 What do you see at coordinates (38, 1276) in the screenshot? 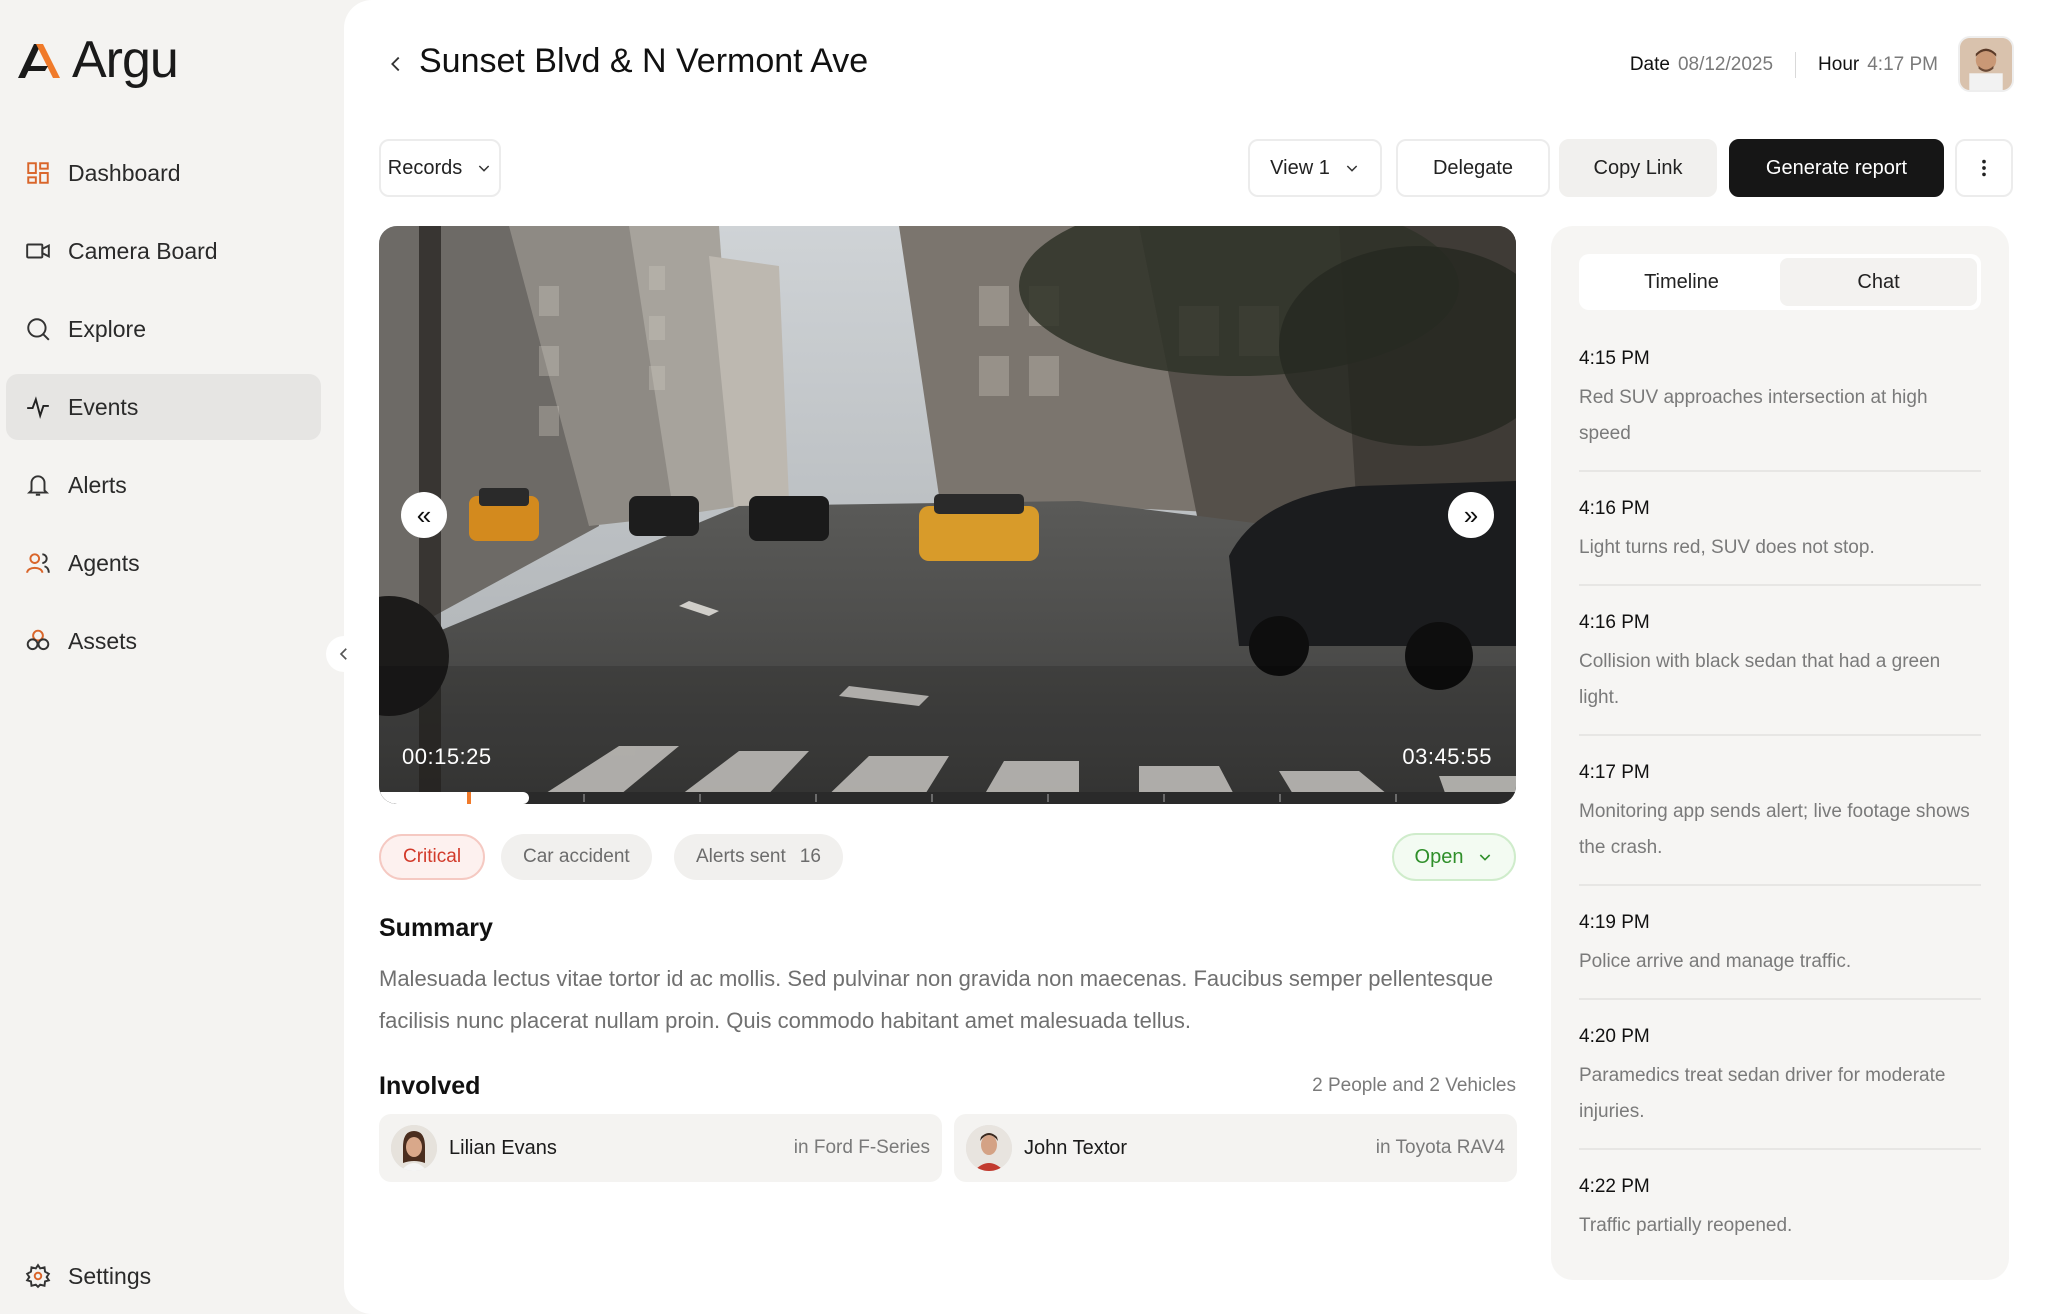
I see `gear-icon` at bounding box center [38, 1276].